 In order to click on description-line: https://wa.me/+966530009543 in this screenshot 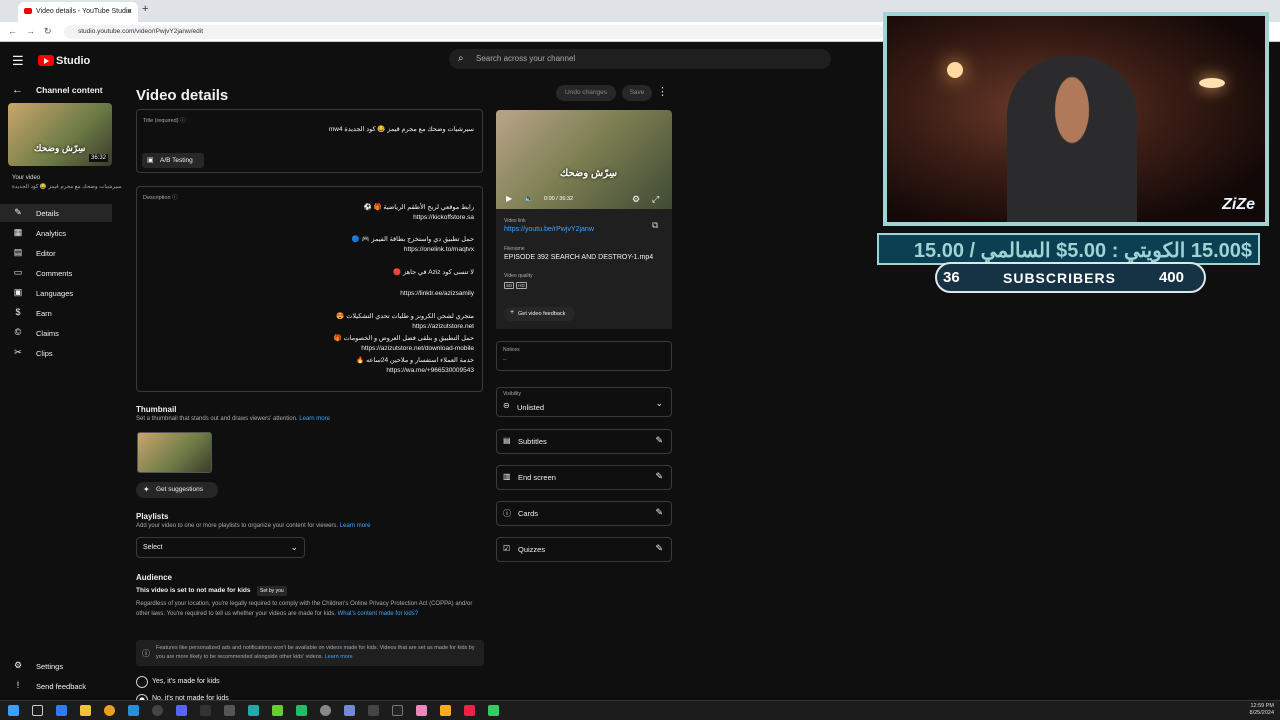, I will do `click(430, 370)`.